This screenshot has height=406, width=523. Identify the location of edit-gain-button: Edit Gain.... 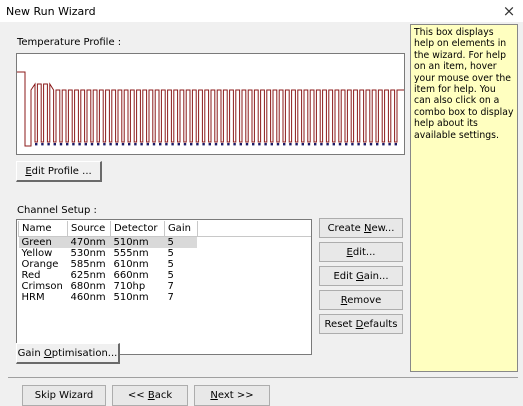
(361, 276).